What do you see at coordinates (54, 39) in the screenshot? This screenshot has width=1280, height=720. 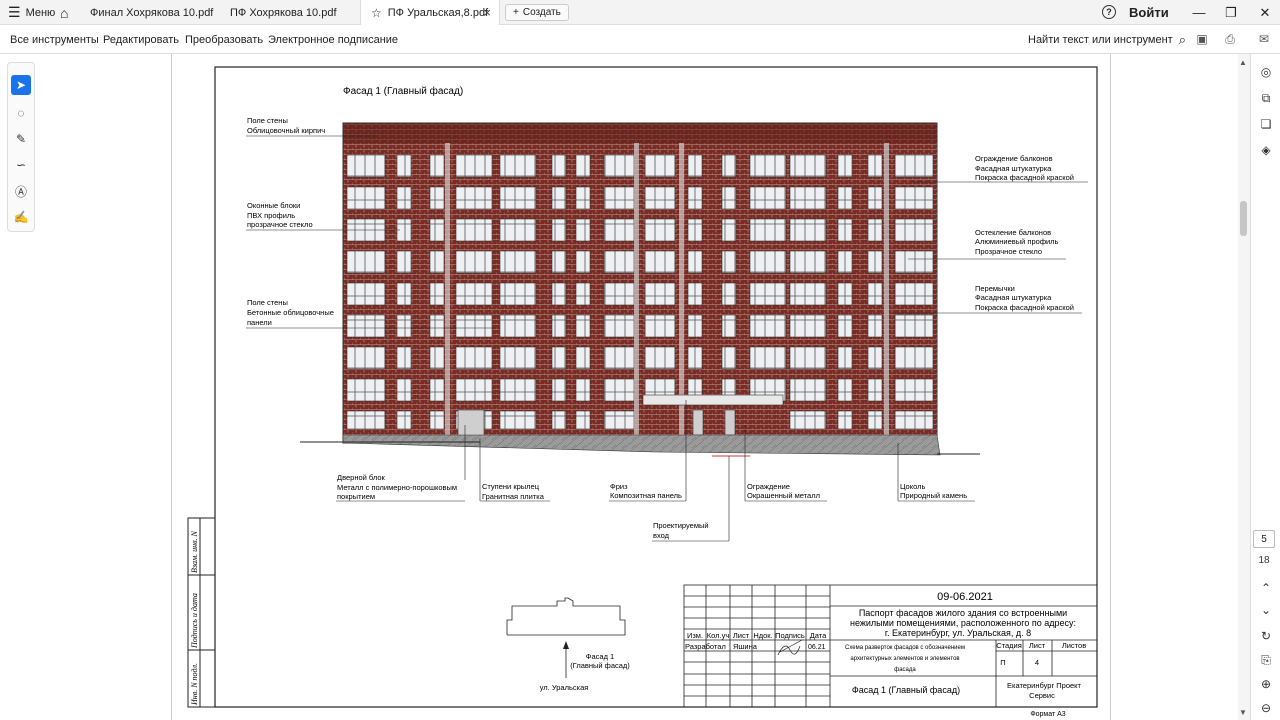 I see `menu-all-tools: Все инструменты` at bounding box center [54, 39].